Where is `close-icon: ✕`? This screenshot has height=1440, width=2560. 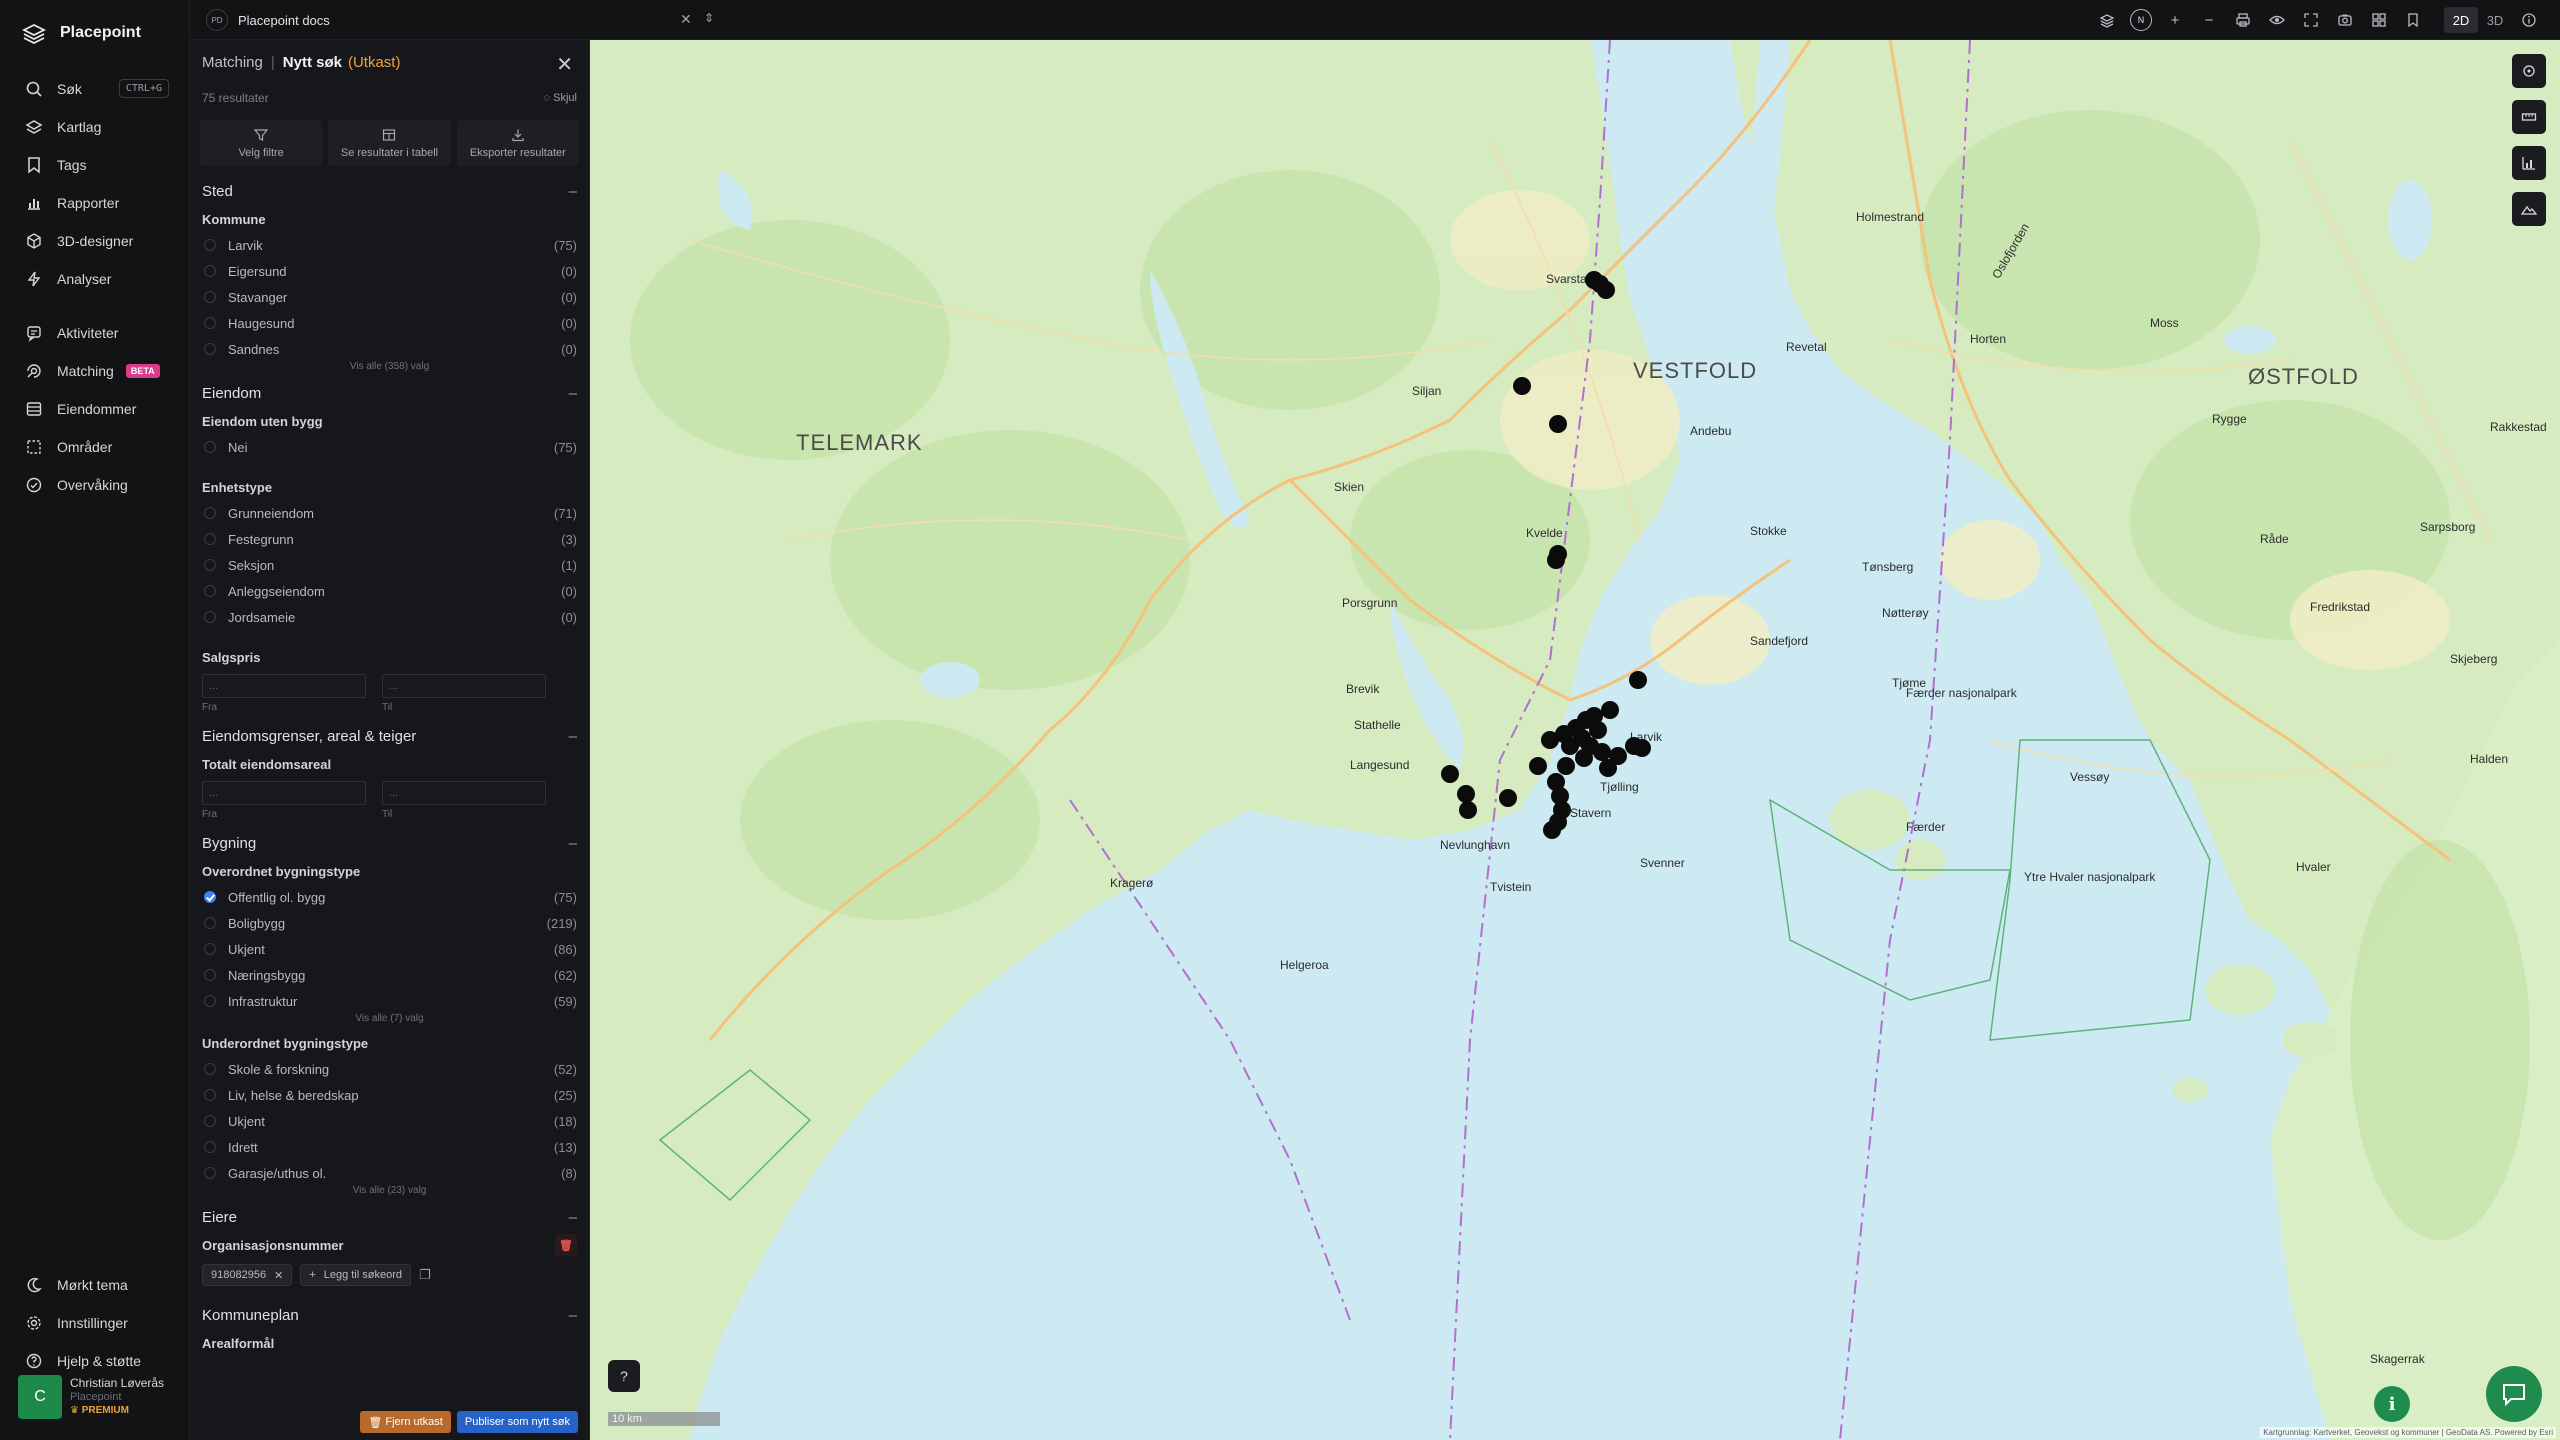 close-icon: ✕ is located at coordinates (686, 19).